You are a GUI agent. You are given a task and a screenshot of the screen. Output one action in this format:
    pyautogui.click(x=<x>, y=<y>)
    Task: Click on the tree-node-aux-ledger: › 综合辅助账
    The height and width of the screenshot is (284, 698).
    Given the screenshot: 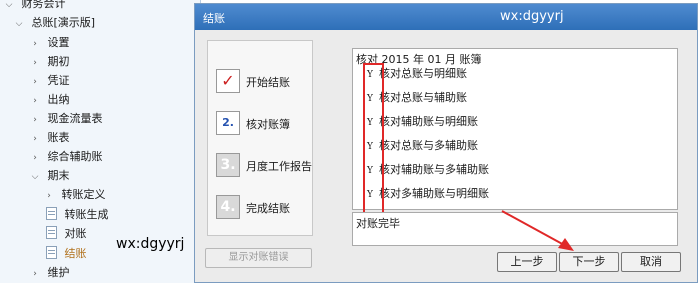 What is the action you would take?
    pyautogui.click(x=66, y=157)
    